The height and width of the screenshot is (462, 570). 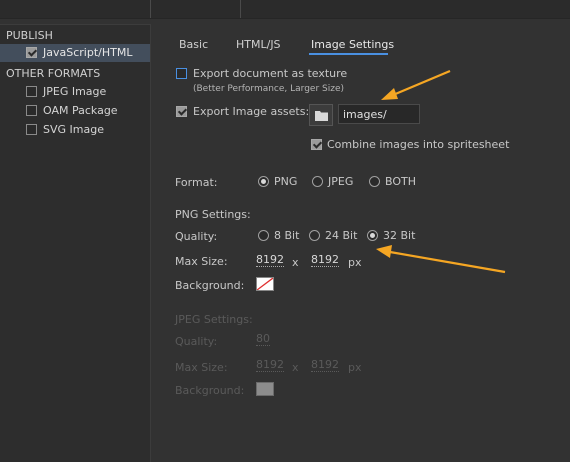 I want to click on arrow-to-images-path, so click(x=416, y=84).